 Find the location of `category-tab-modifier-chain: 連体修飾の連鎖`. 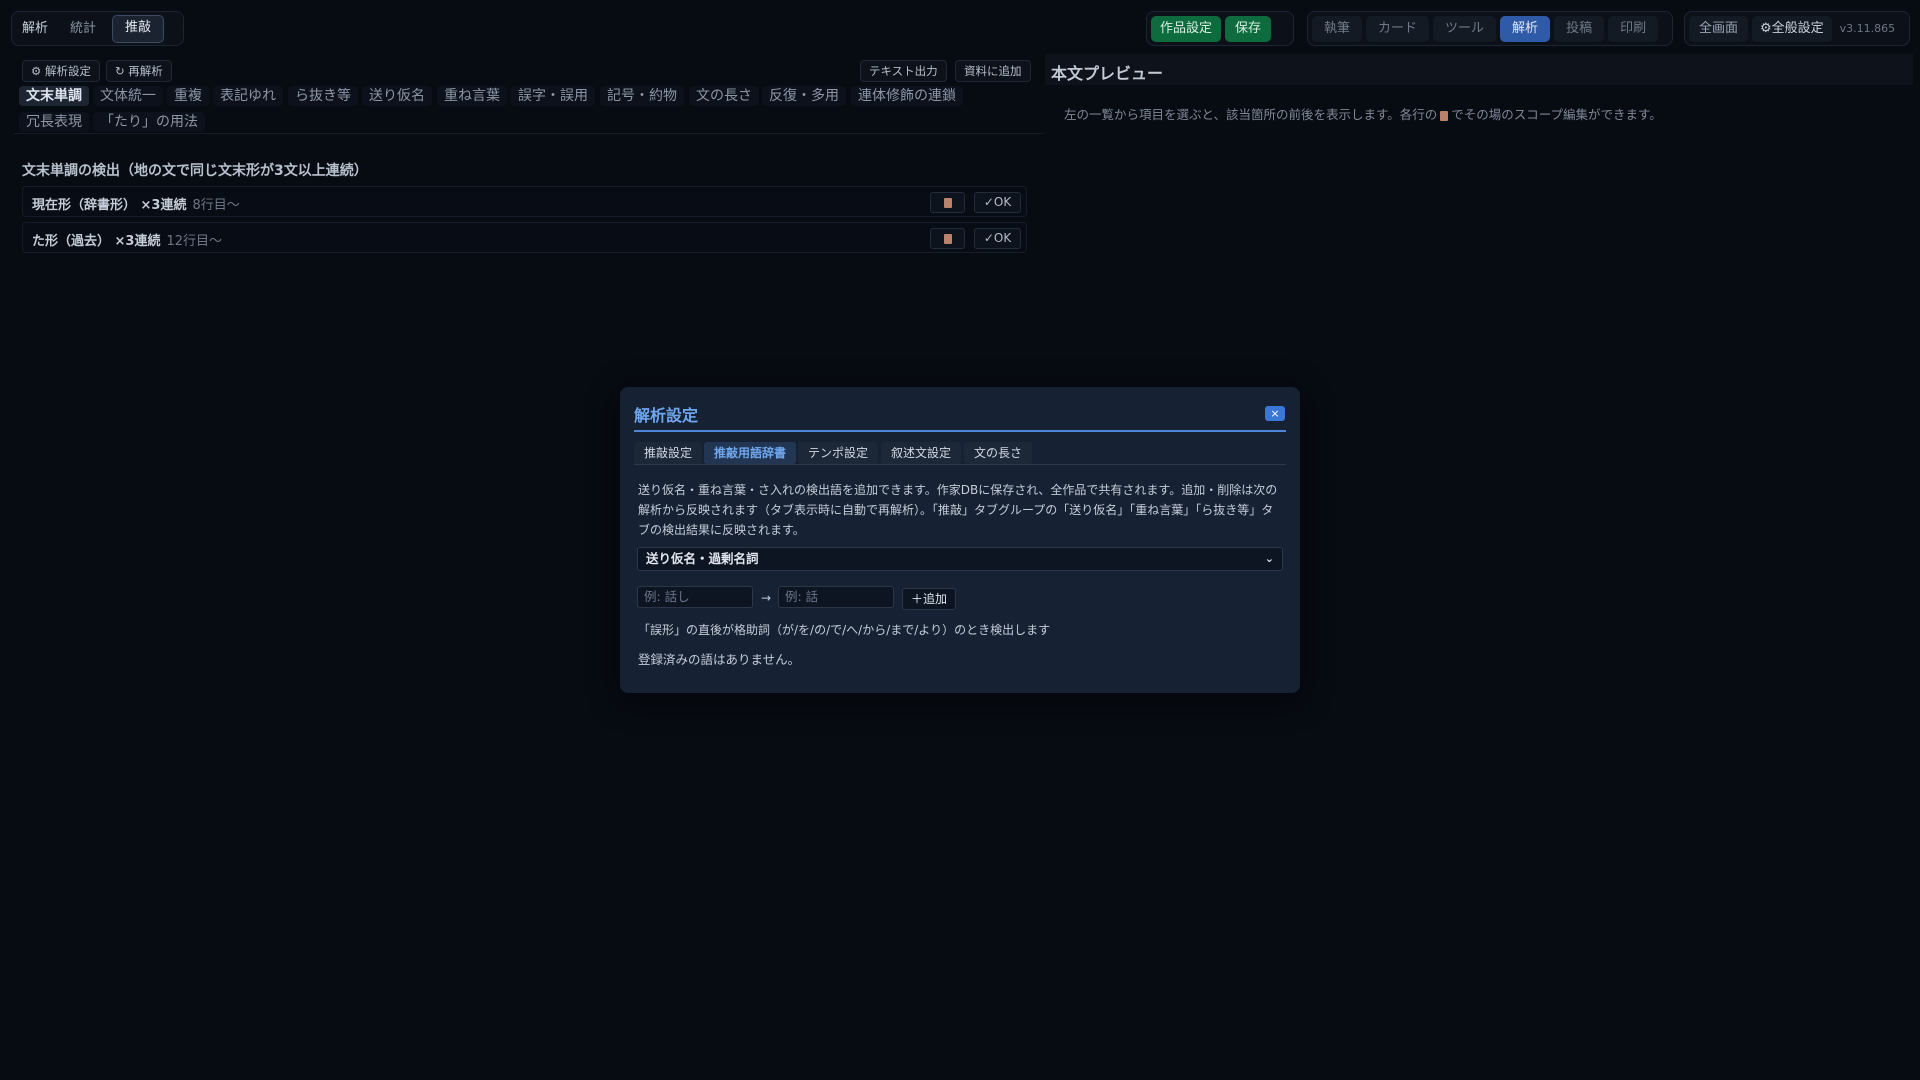

category-tab-modifier-chain: 連体修飾の連鎖 is located at coordinates (907, 96).